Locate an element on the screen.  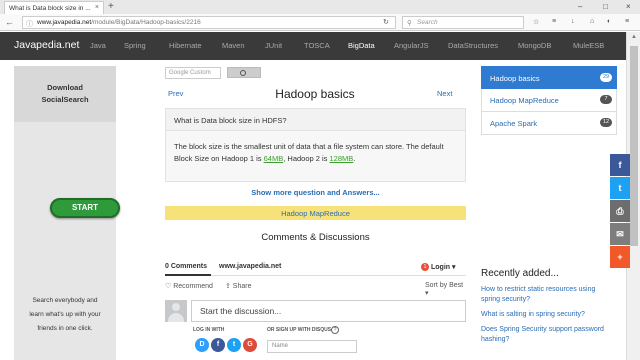
browser-tab: What is Data block size in ... × is located at coordinates (54, 7).